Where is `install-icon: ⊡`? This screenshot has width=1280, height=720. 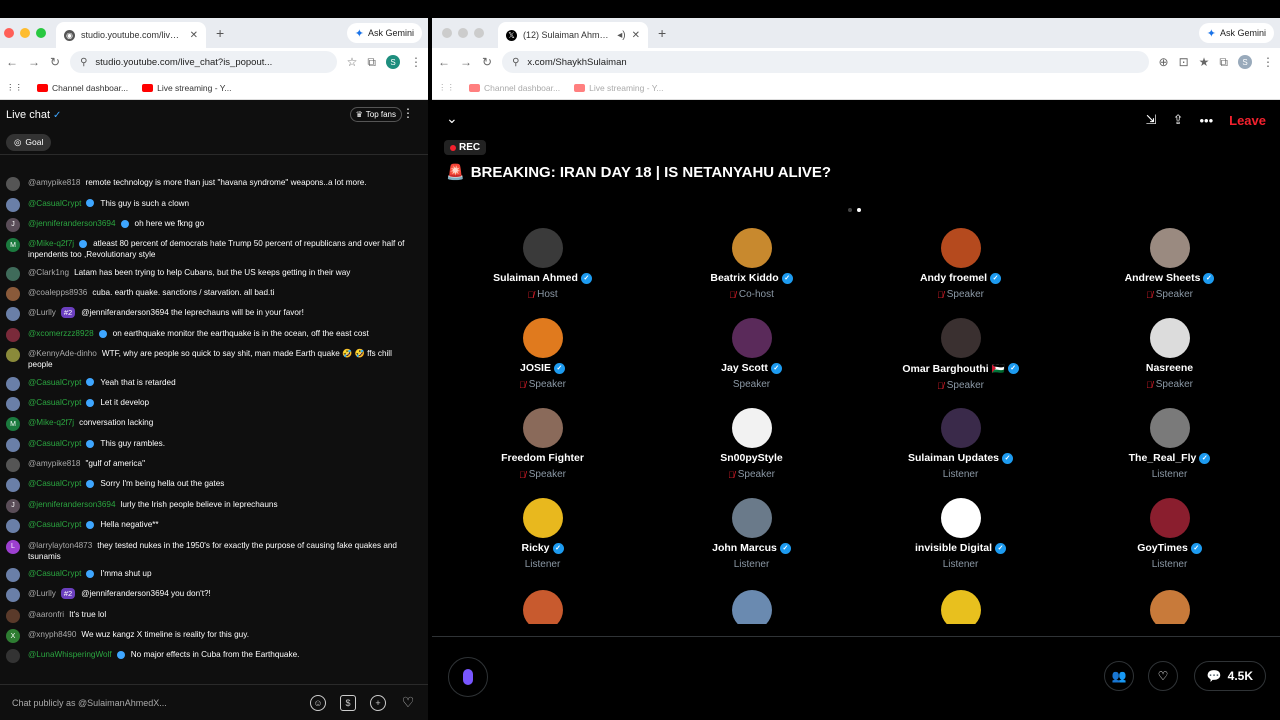
install-icon: ⊡ is located at coordinates (1184, 62).